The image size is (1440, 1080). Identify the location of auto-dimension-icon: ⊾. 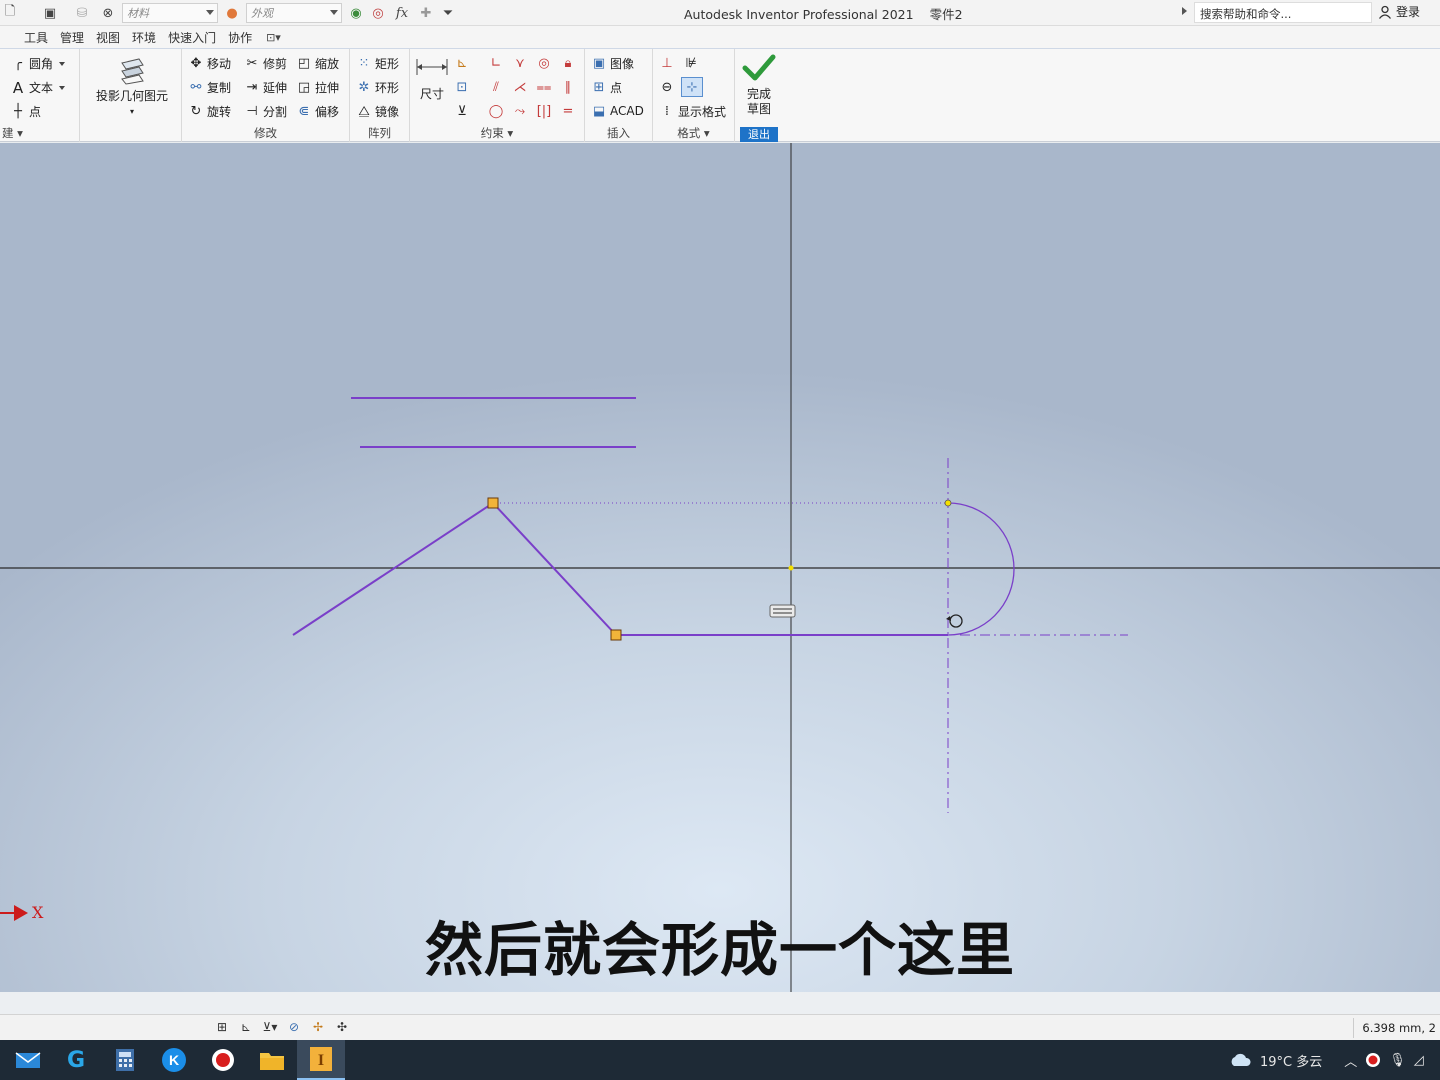
(462, 63).